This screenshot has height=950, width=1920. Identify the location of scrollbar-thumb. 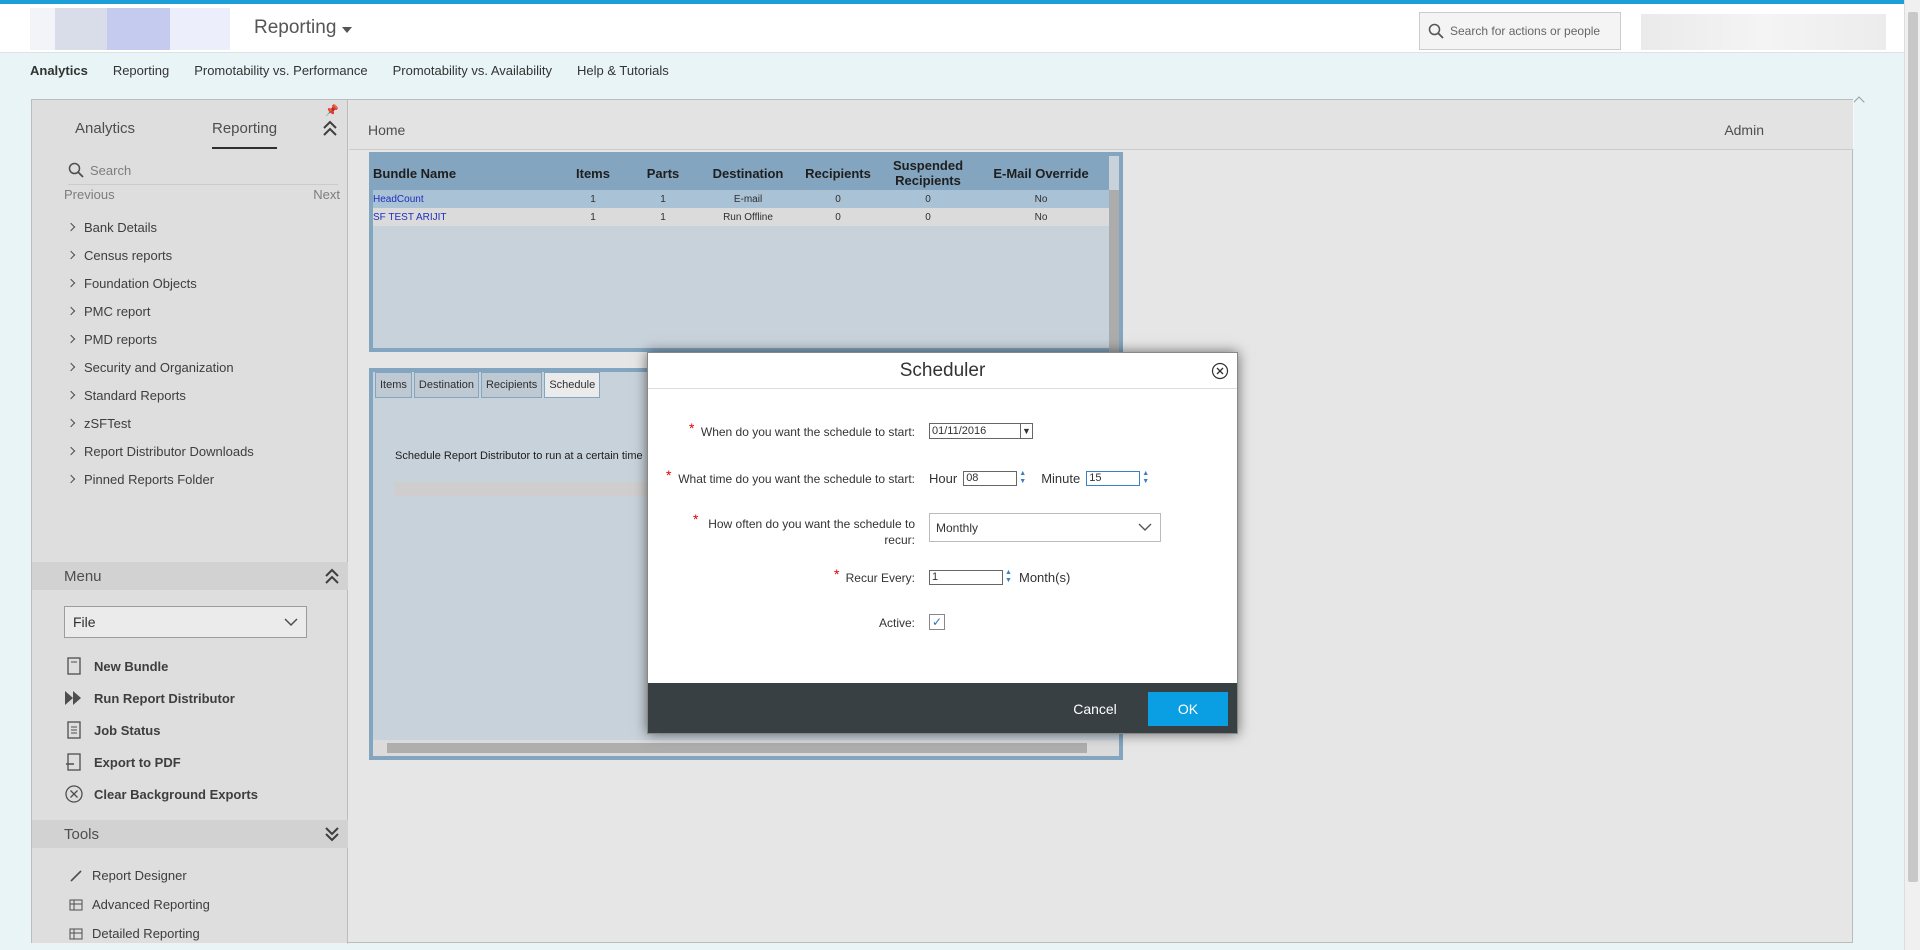
(1913, 447).